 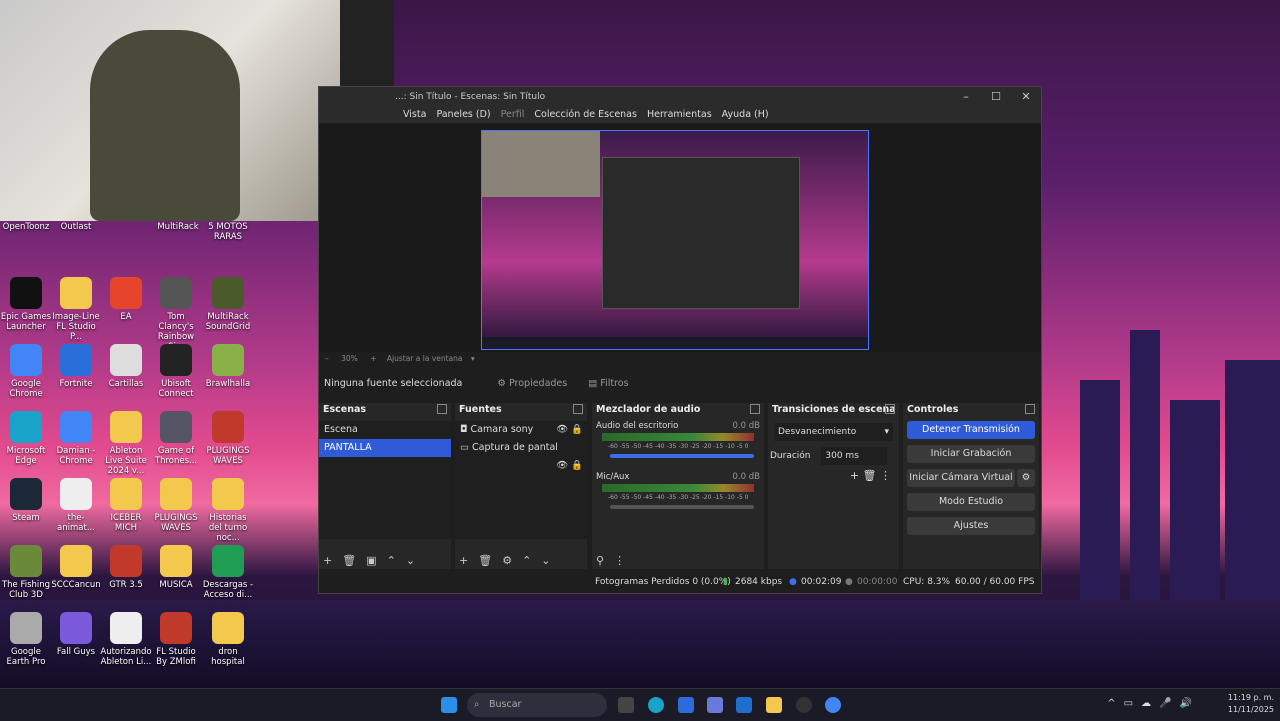 I want to click on menu-perfil: Perfil, so click(x=513, y=115).